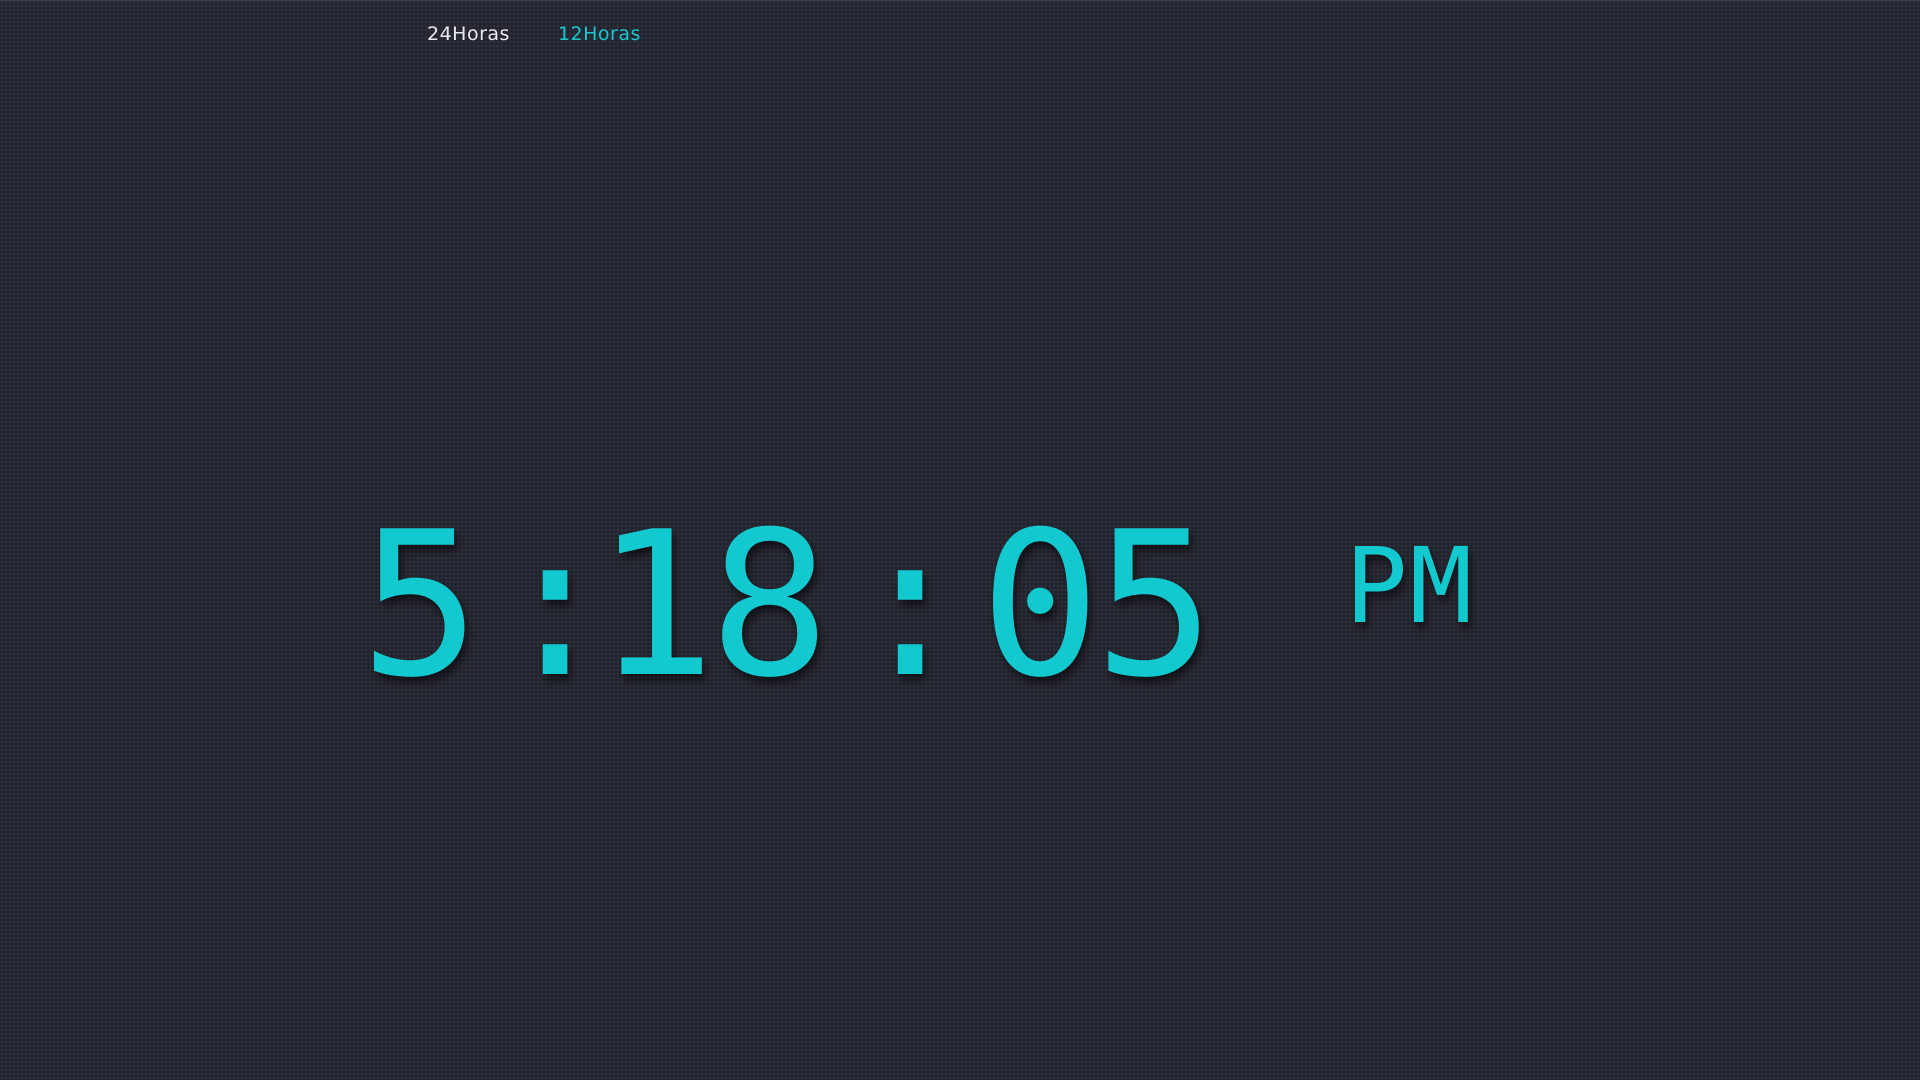 This screenshot has height=1080, width=1920. Describe the element at coordinates (1097, 605) in the screenshot. I see `clock-seconds: 05` at that location.